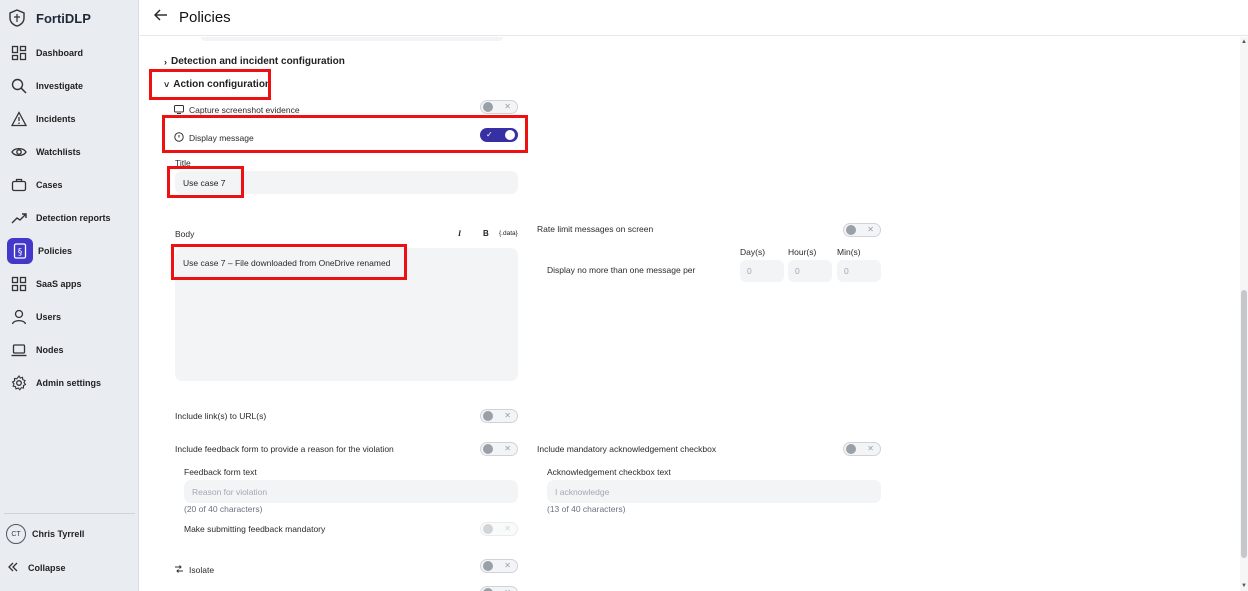 Image resolution: width=1248 pixels, height=591 pixels. I want to click on collapse-label: Collapse, so click(47, 568).